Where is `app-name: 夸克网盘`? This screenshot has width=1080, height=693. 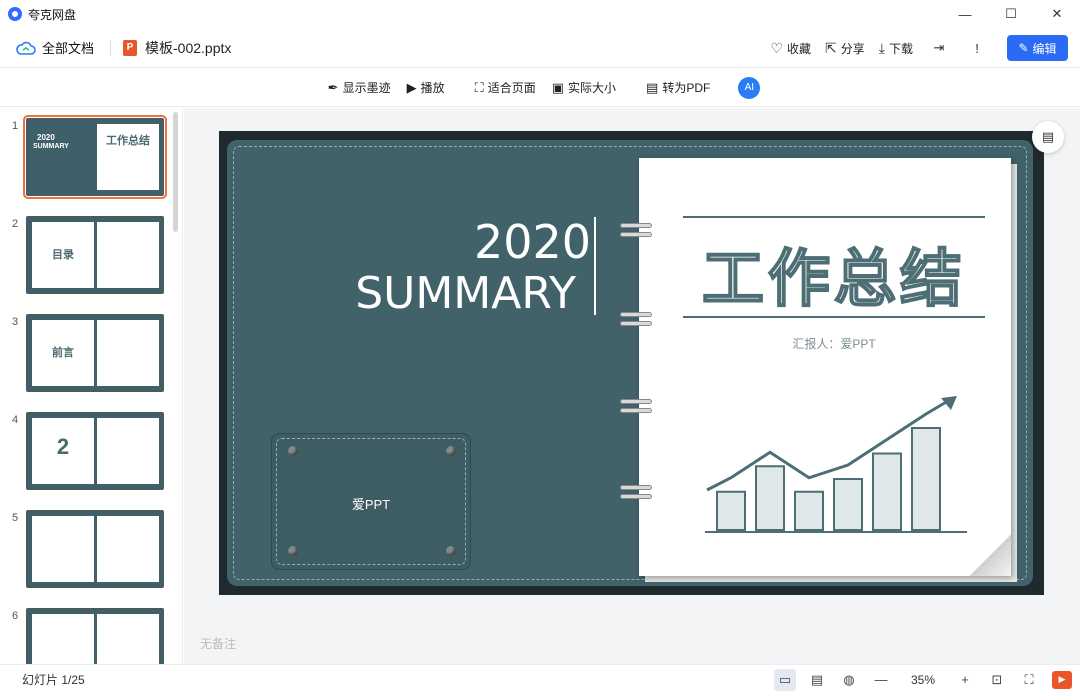
app-name: 夸克网盘 is located at coordinates (52, 14).